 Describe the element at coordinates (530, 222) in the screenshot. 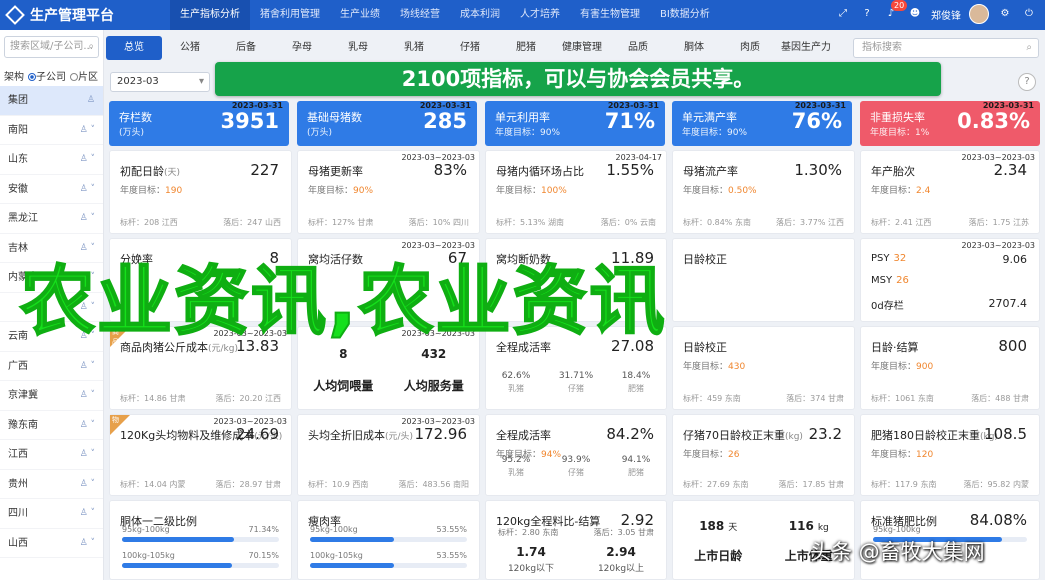

I see `card-benchmark: 标杆：5.13% 湖南` at that location.